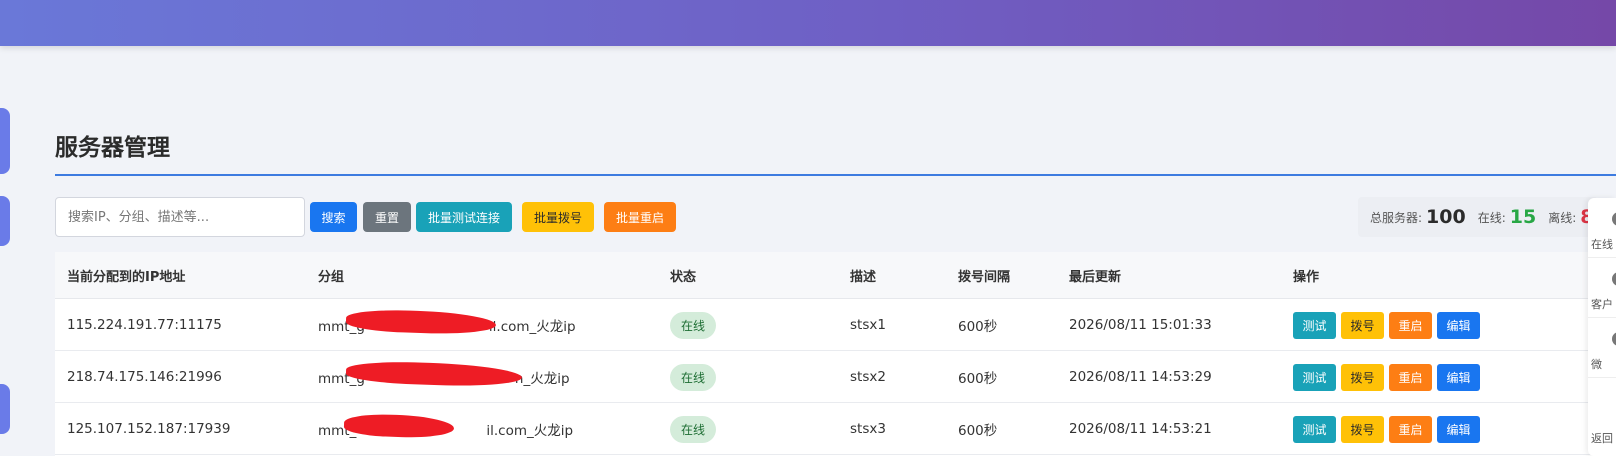 The height and width of the screenshot is (456, 1616). Describe the element at coordinates (863, 277) in the screenshot. I see `header-description: 描述` at that location.